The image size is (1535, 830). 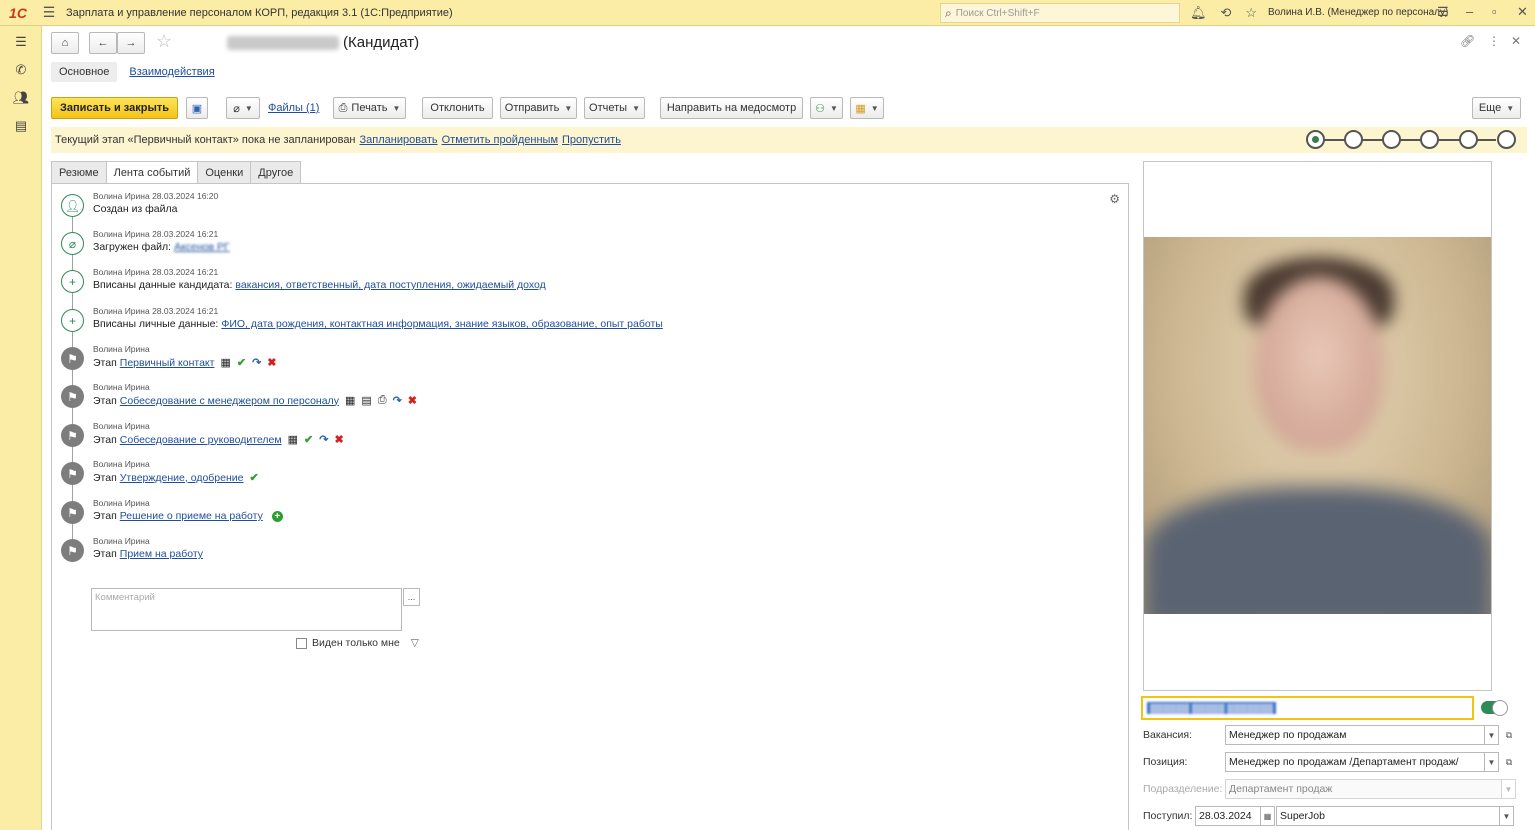 What do you see at coordinates (164, 41) in the screenshot?
I see `favorite-star-icon: ☆` at bounding box center [164, 41].